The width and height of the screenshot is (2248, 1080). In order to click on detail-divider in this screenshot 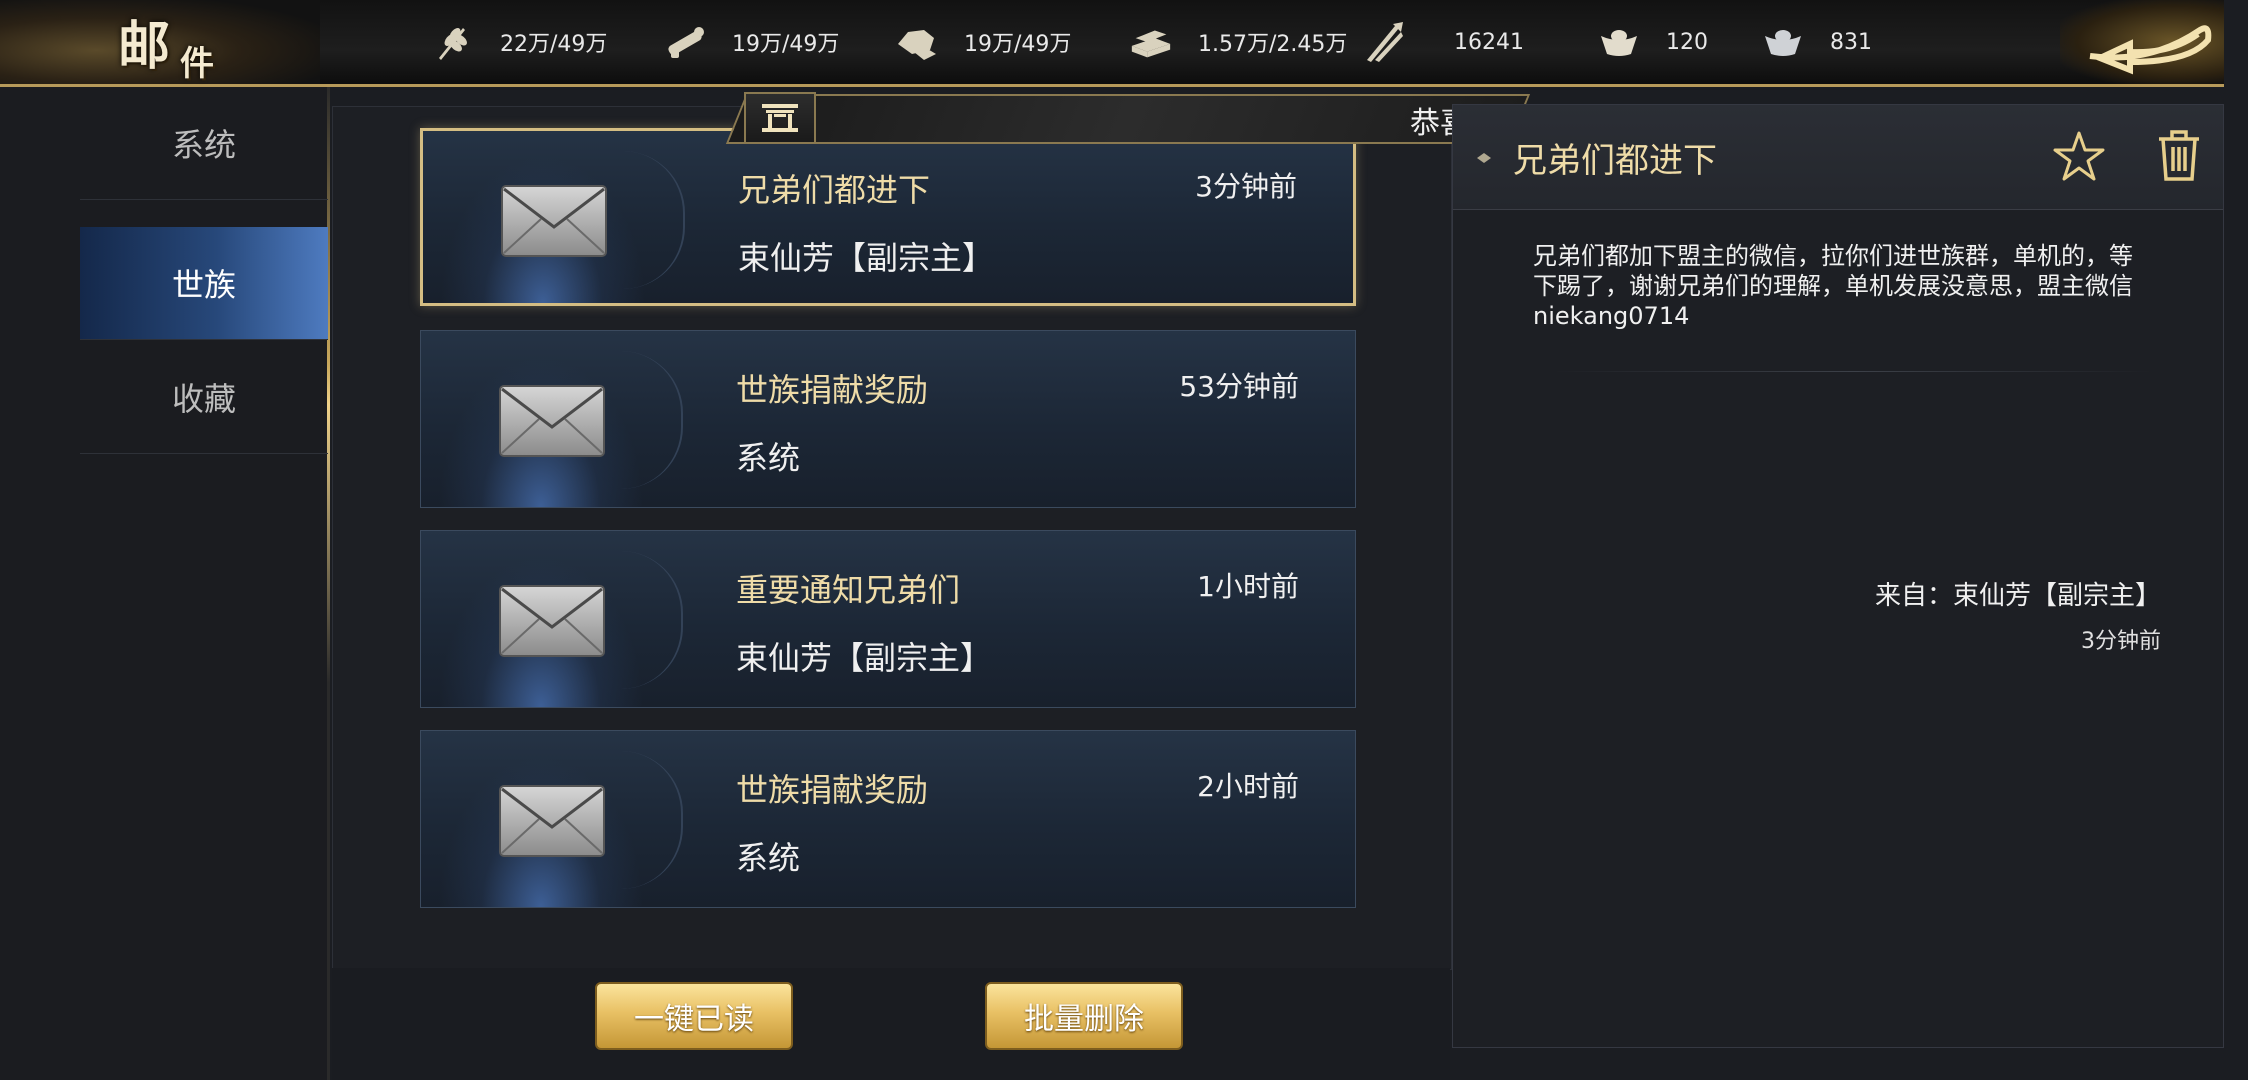, I will do `click(1853, 371)`.